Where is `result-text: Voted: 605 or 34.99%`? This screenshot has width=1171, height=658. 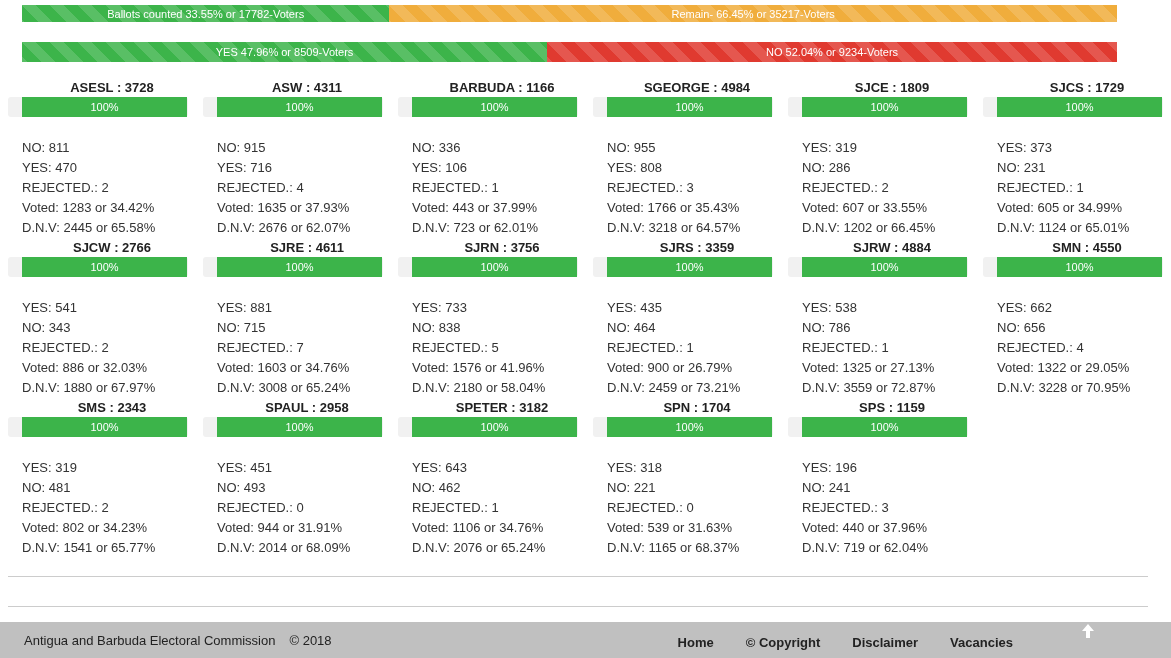
result-text: Voted: 605 or 34.99% is located at coordinates (1060, 208).